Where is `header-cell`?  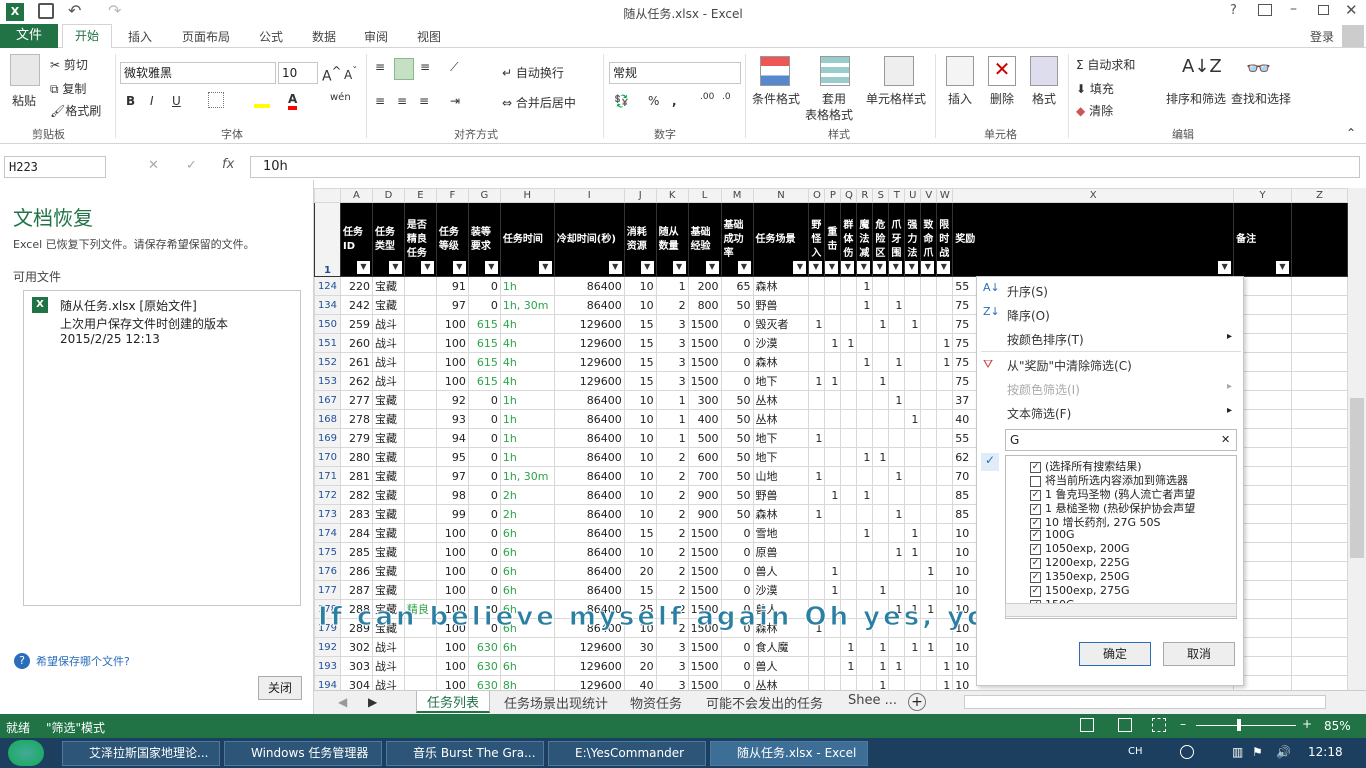 header-cell is located at coordinates (1319, 239).